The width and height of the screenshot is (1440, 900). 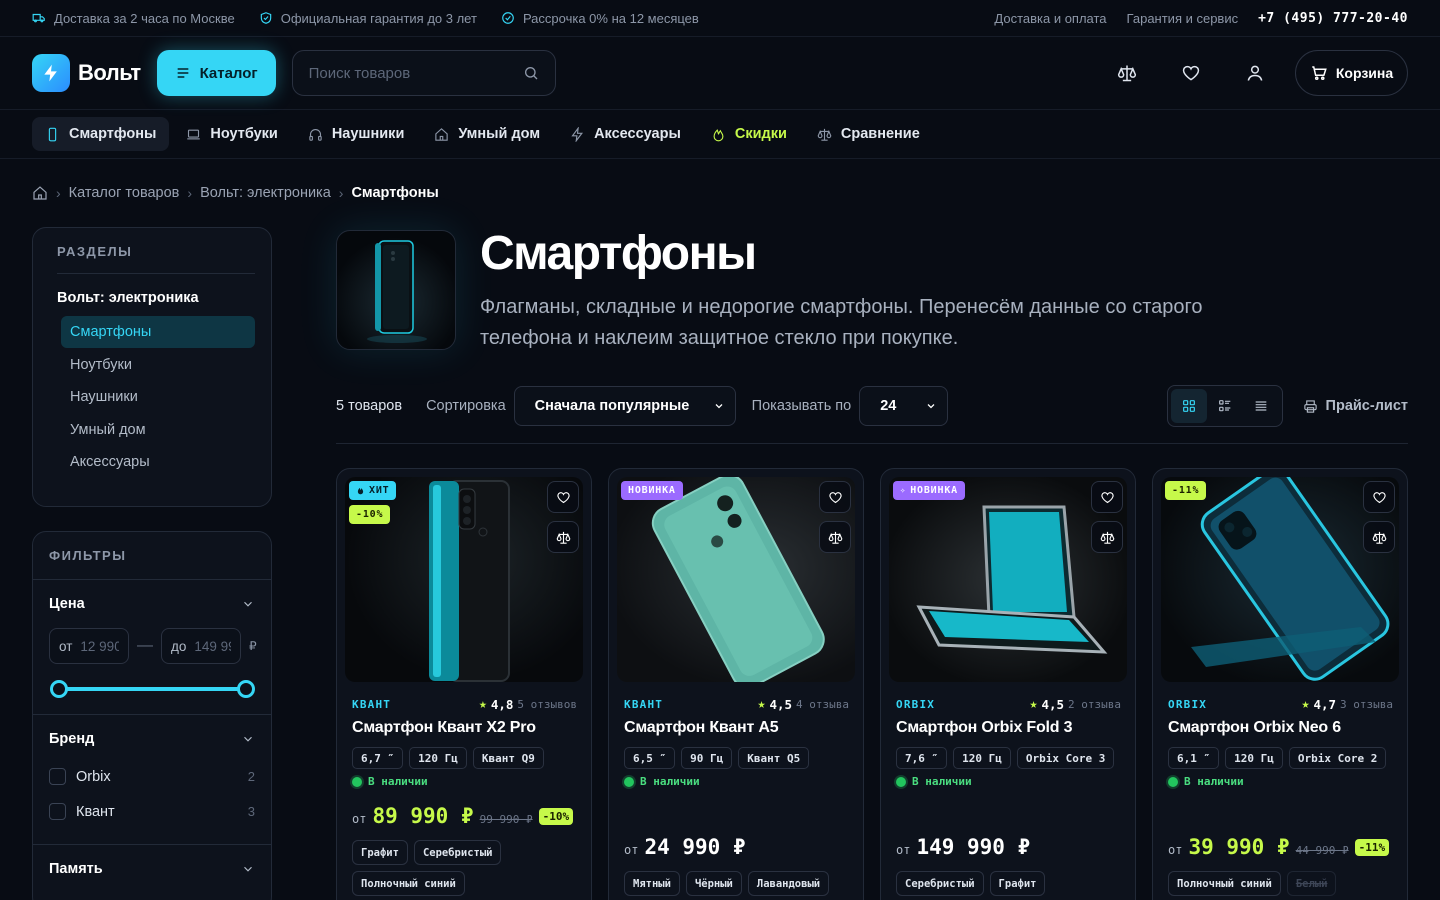 What do you see at coordinates (152, 869) in the screenshot?
I see `memory-filter-header: Память` at bounding box center [152, 869].